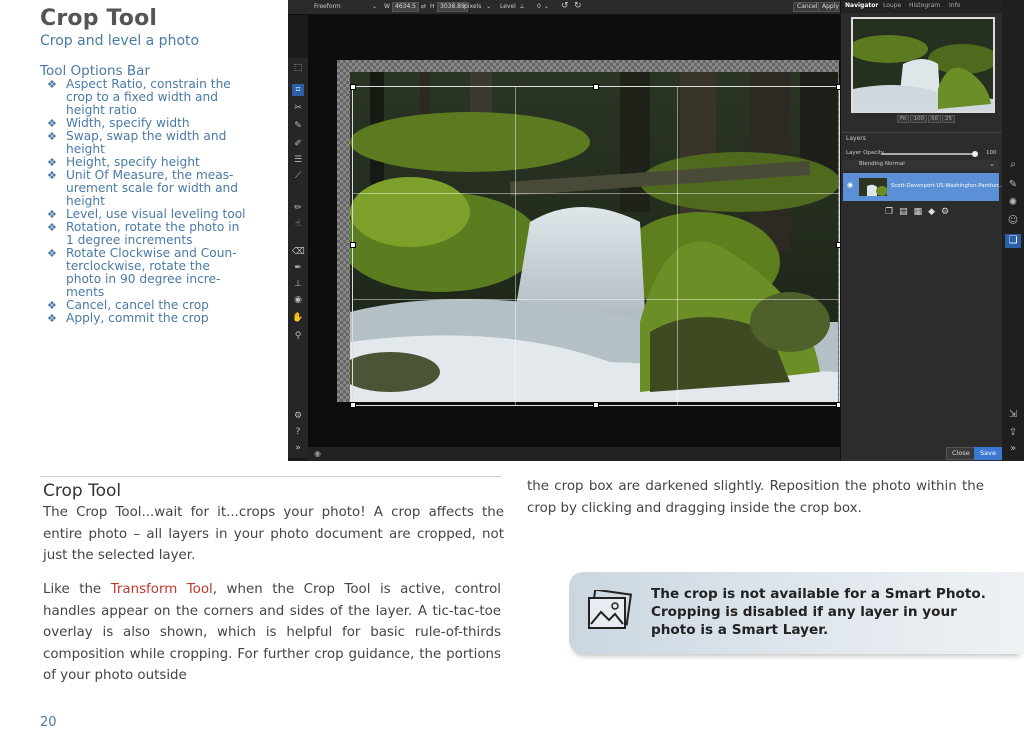  I want to click on mask-layer-icon: ▤, so click(906, 212).